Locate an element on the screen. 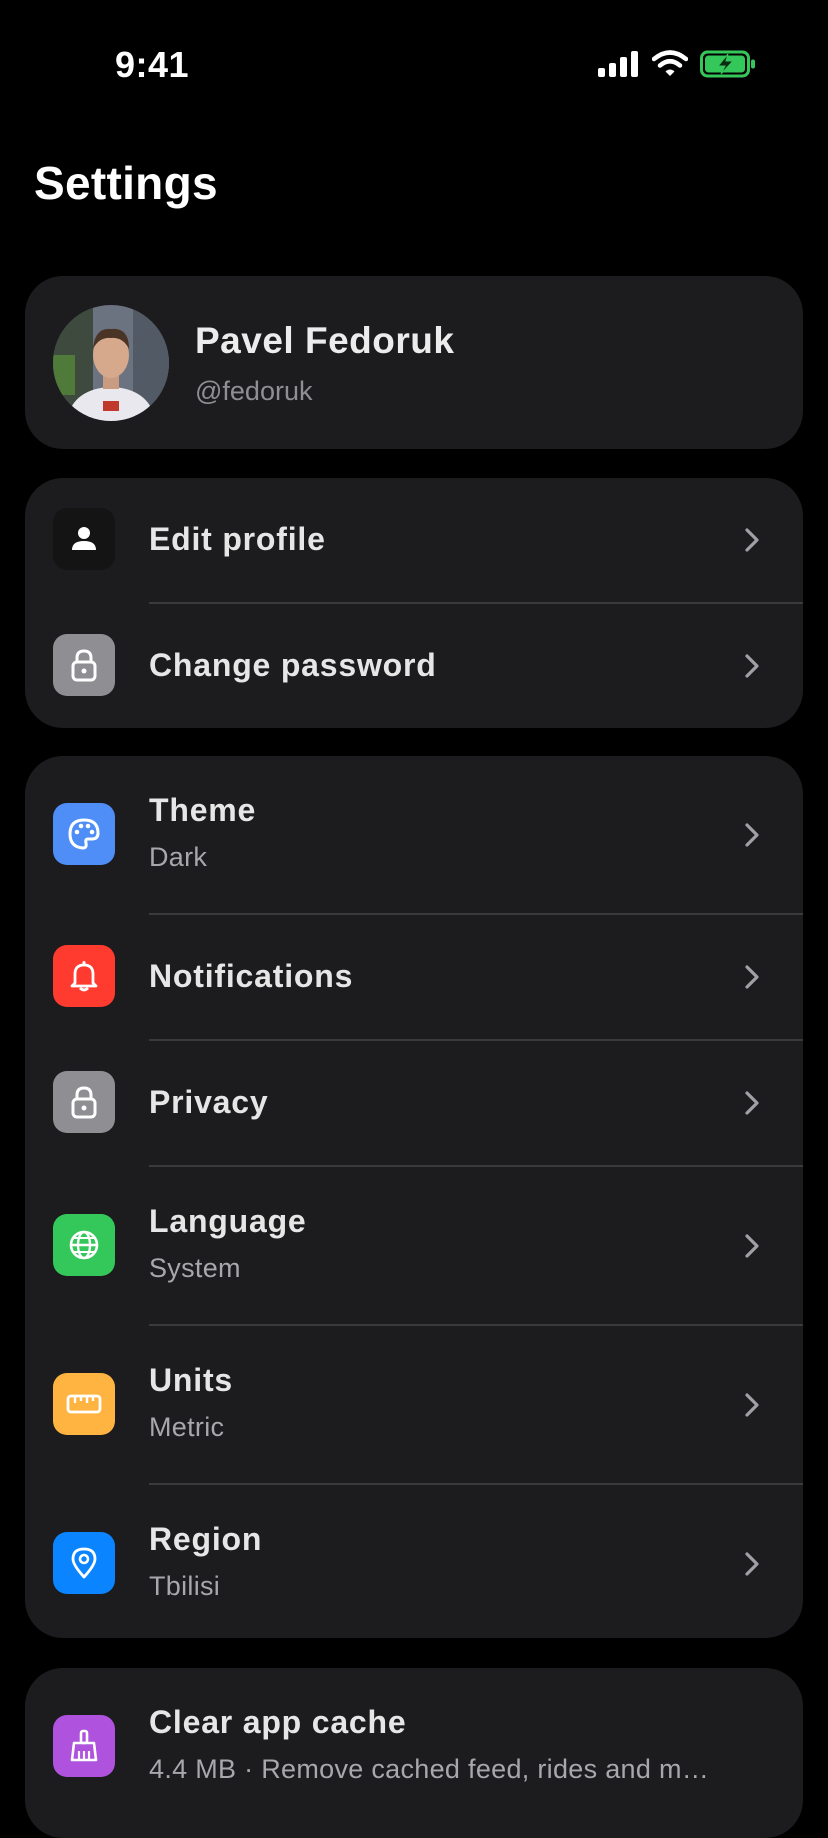 This screenshot has height=1838, width=828. units-row: Units Metric is located at coordinates (414, 1404).